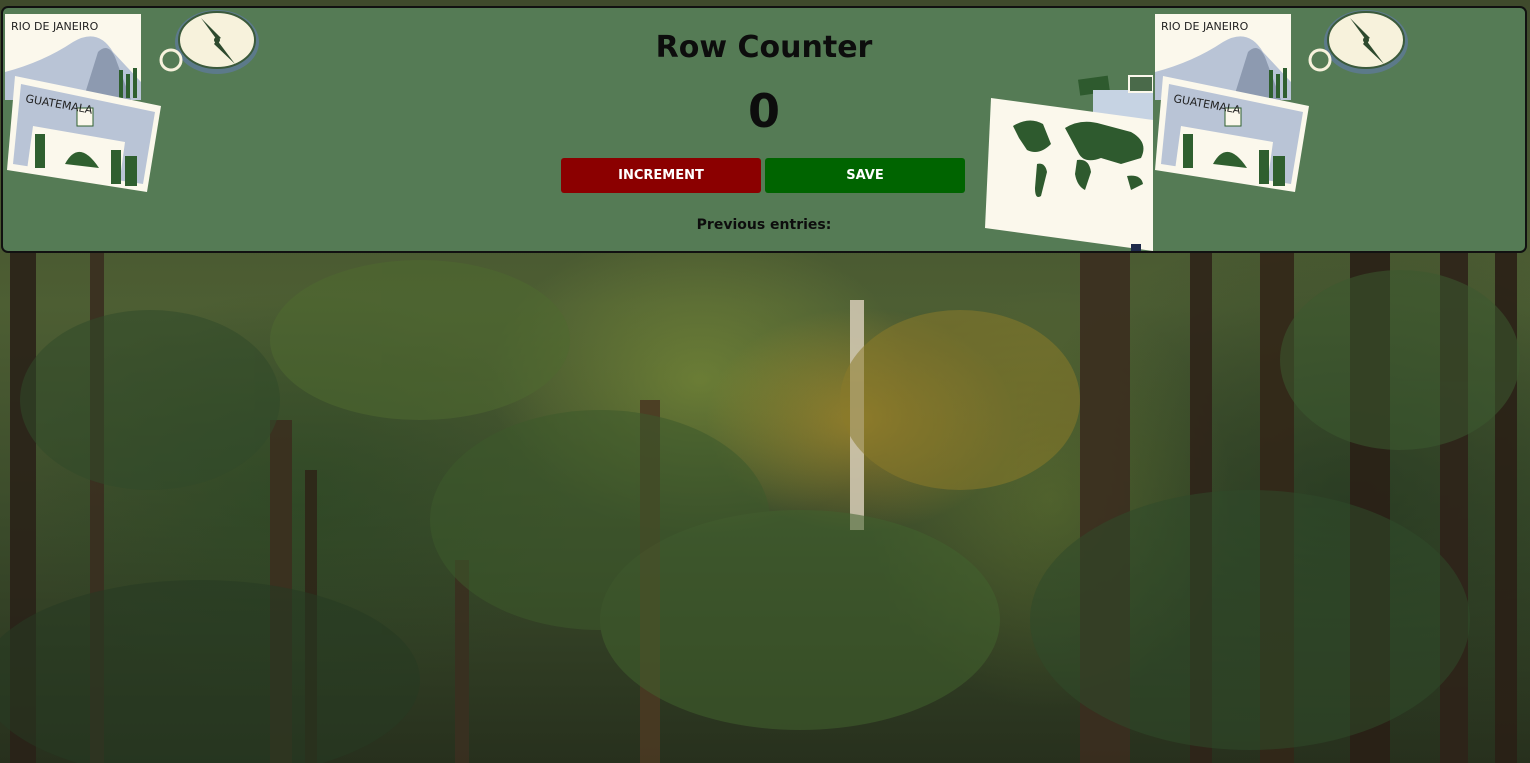 The image size is (1530, 763). I want to click on svg-text: RIO DE JANEIRO, so click(1205, 26).